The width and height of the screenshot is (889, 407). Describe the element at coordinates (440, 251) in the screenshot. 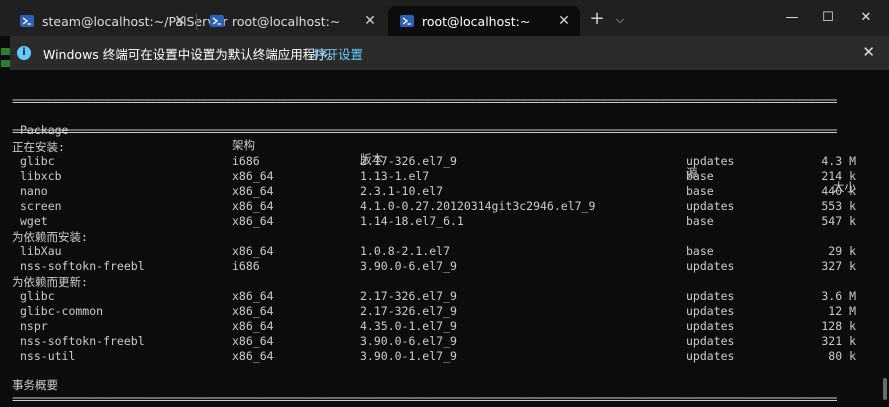

I see `table-row: libXau x86_64 1.0.8-2.1.el7 base 29 k` at that location.